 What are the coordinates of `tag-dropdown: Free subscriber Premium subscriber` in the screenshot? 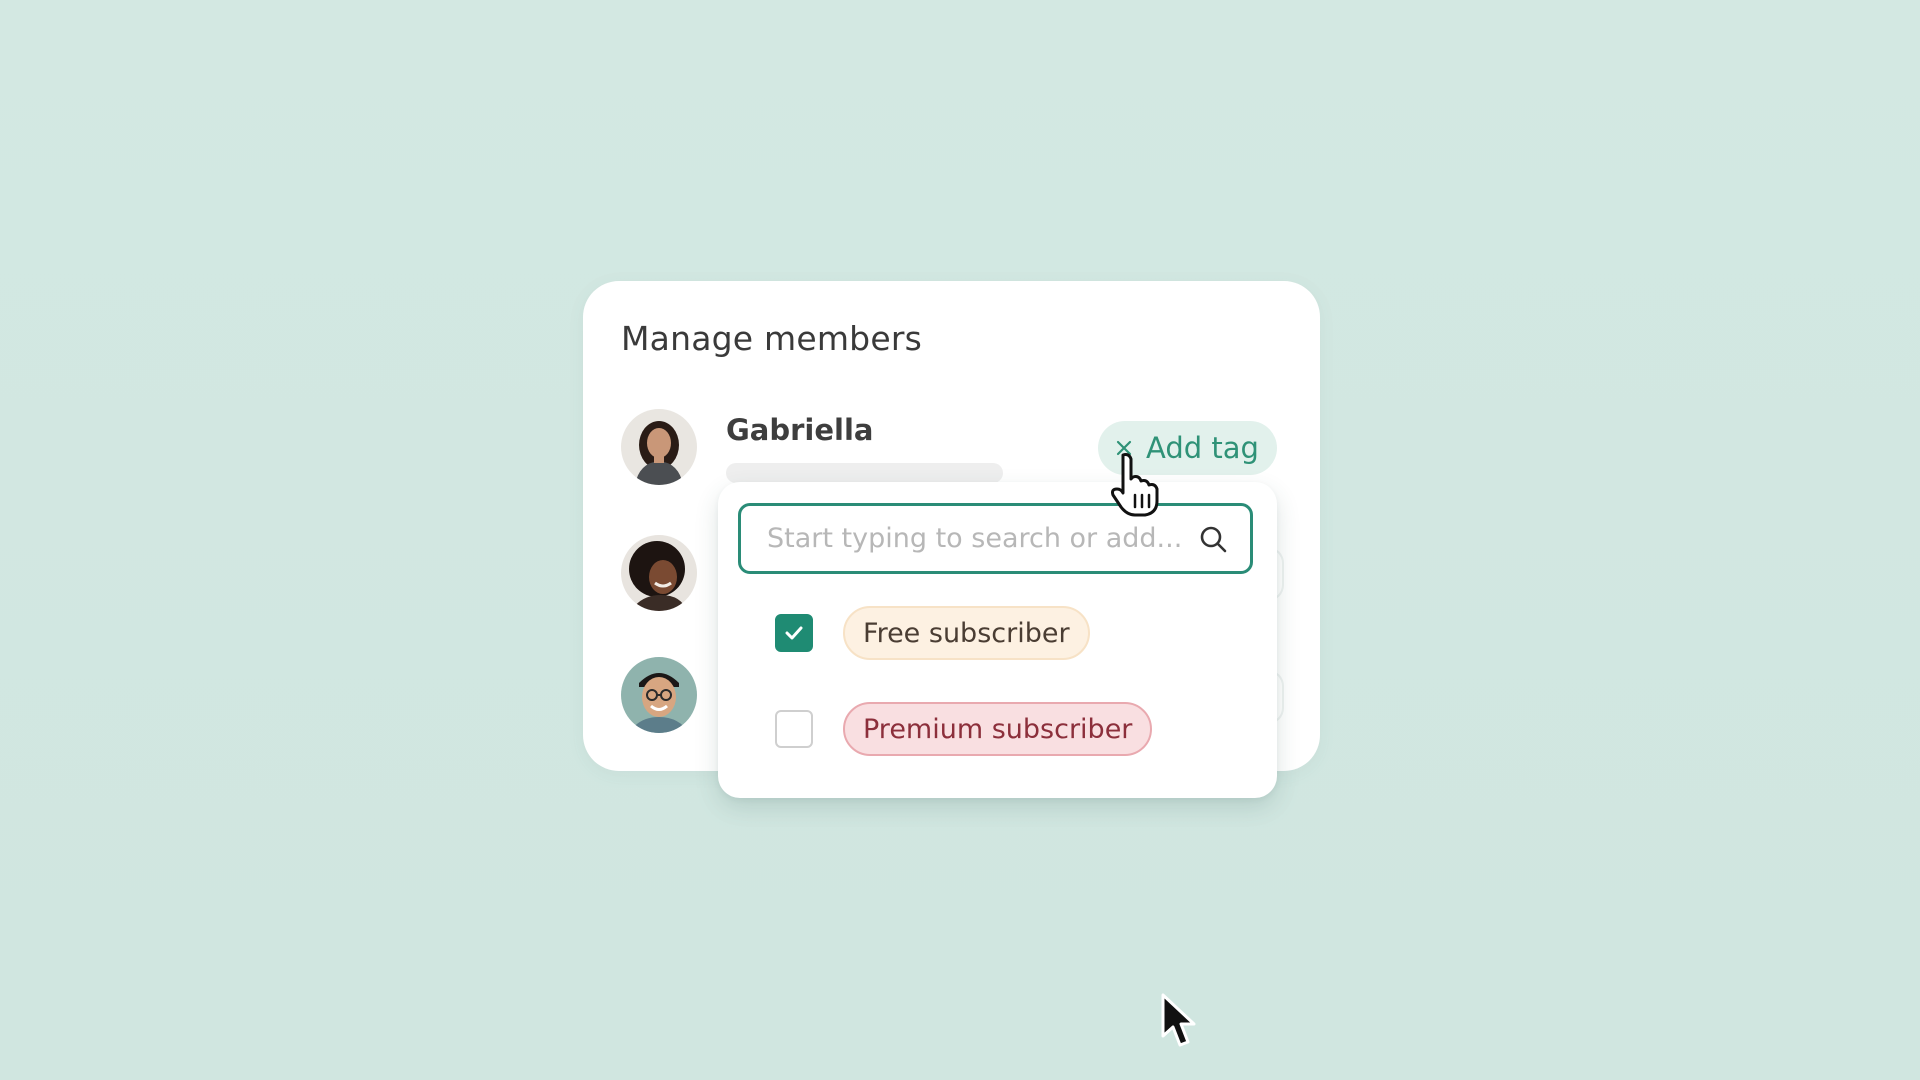 It's located at (997, 640).